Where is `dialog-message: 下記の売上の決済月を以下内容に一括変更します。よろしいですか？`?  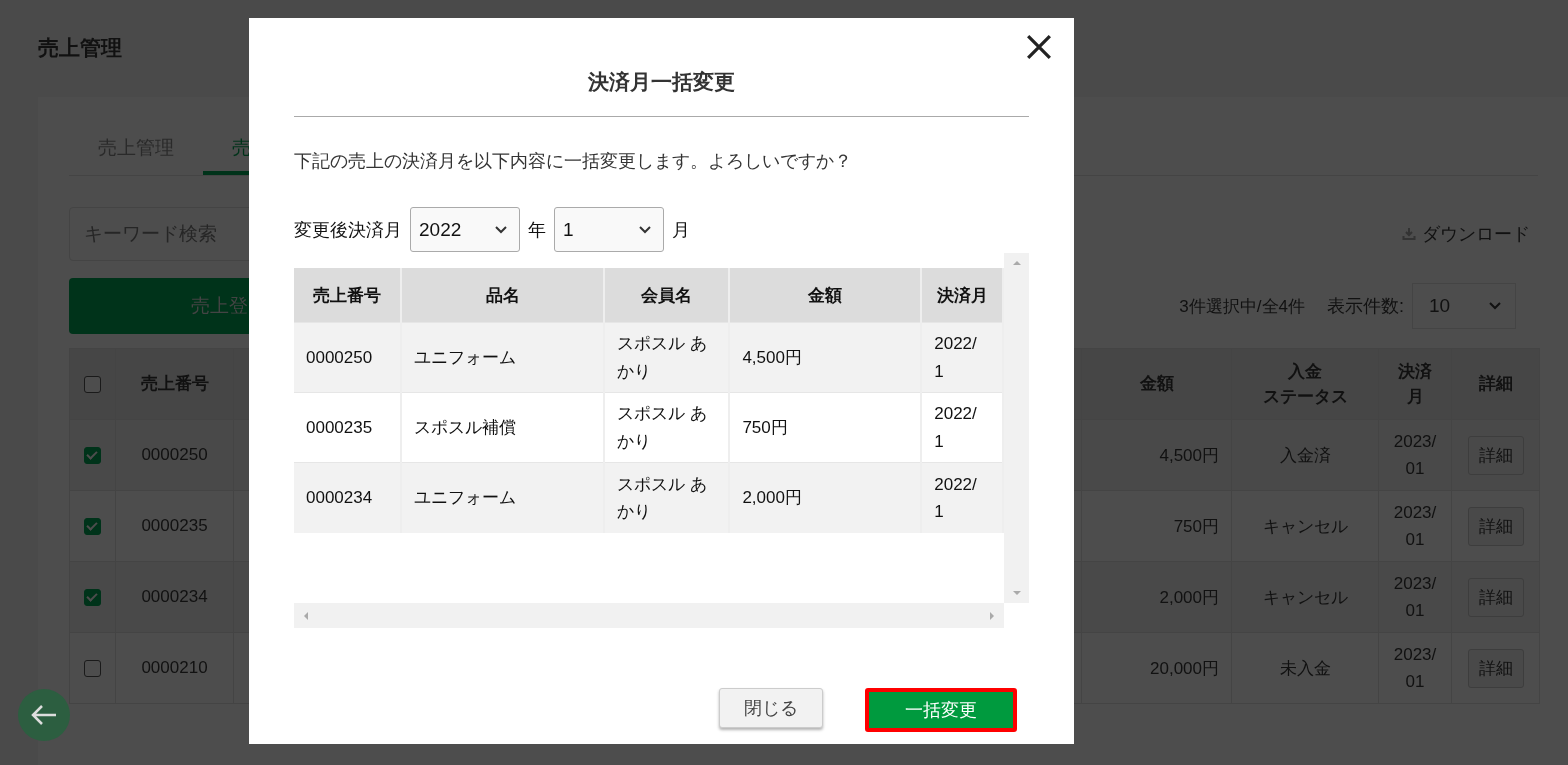
dialog-message: 下記の売上の決済月を以下内容に一括変更します。よろしいですか？ is located at coordinates (573, 161).